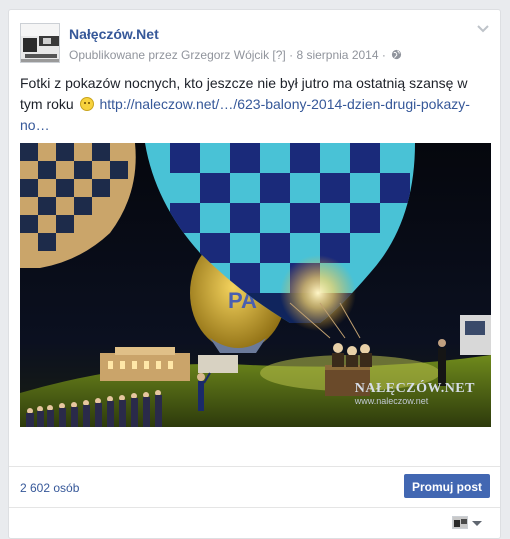 The width and height of the screenshot is (510, 539). Describe the element at coordinates (169, 55) in the screenshot. I see `published-by: Opublikowane przez Grzegorz Wójcik` at that location.